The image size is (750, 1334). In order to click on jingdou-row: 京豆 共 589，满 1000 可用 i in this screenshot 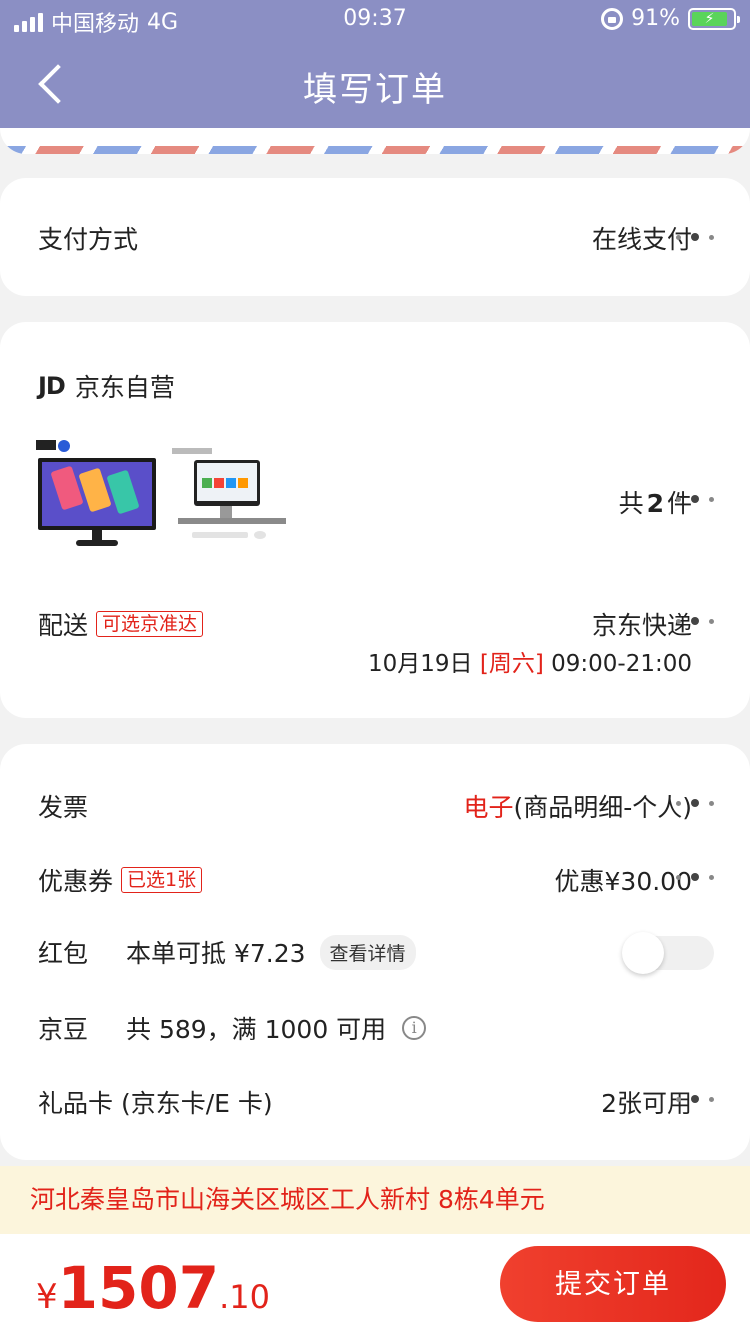, I will do `click(376, 1028)`.